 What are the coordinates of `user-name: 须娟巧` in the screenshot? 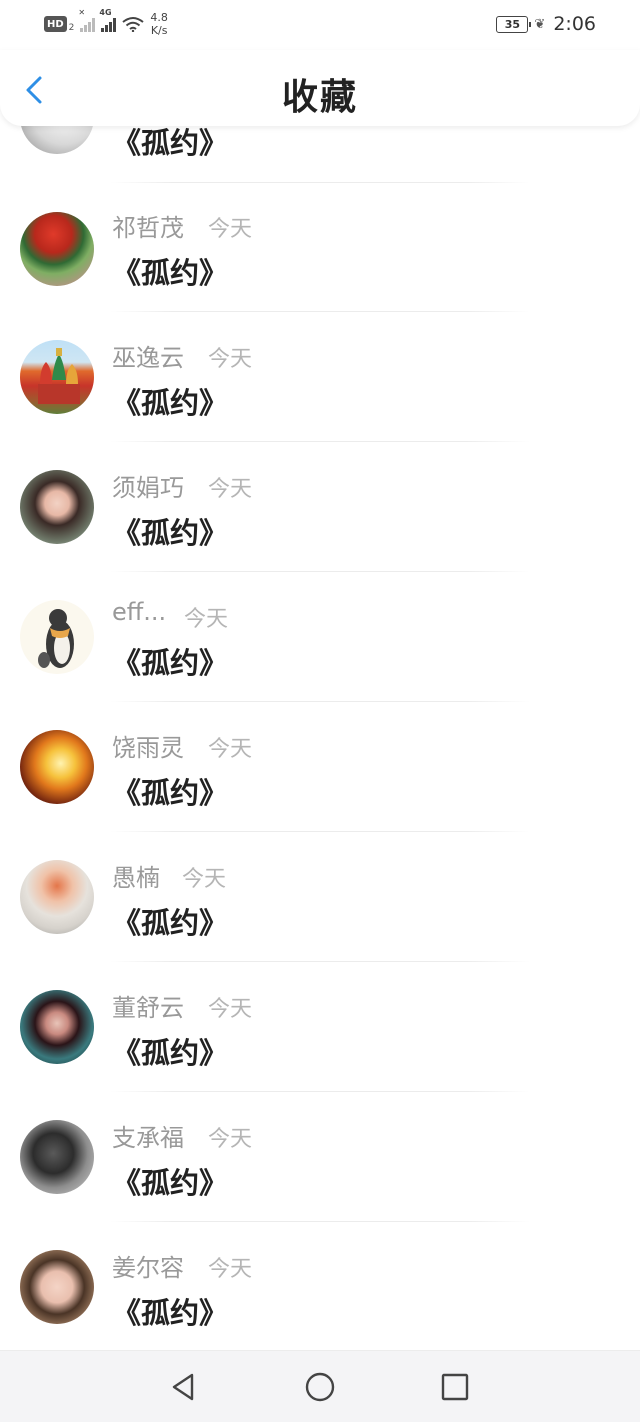 It's located at (148, 488).